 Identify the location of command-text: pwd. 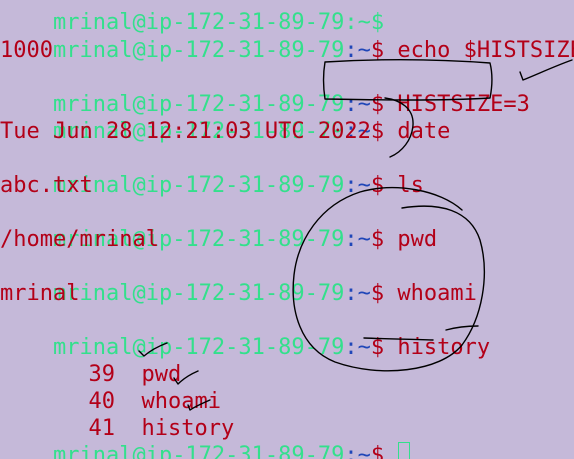
(417, 239).